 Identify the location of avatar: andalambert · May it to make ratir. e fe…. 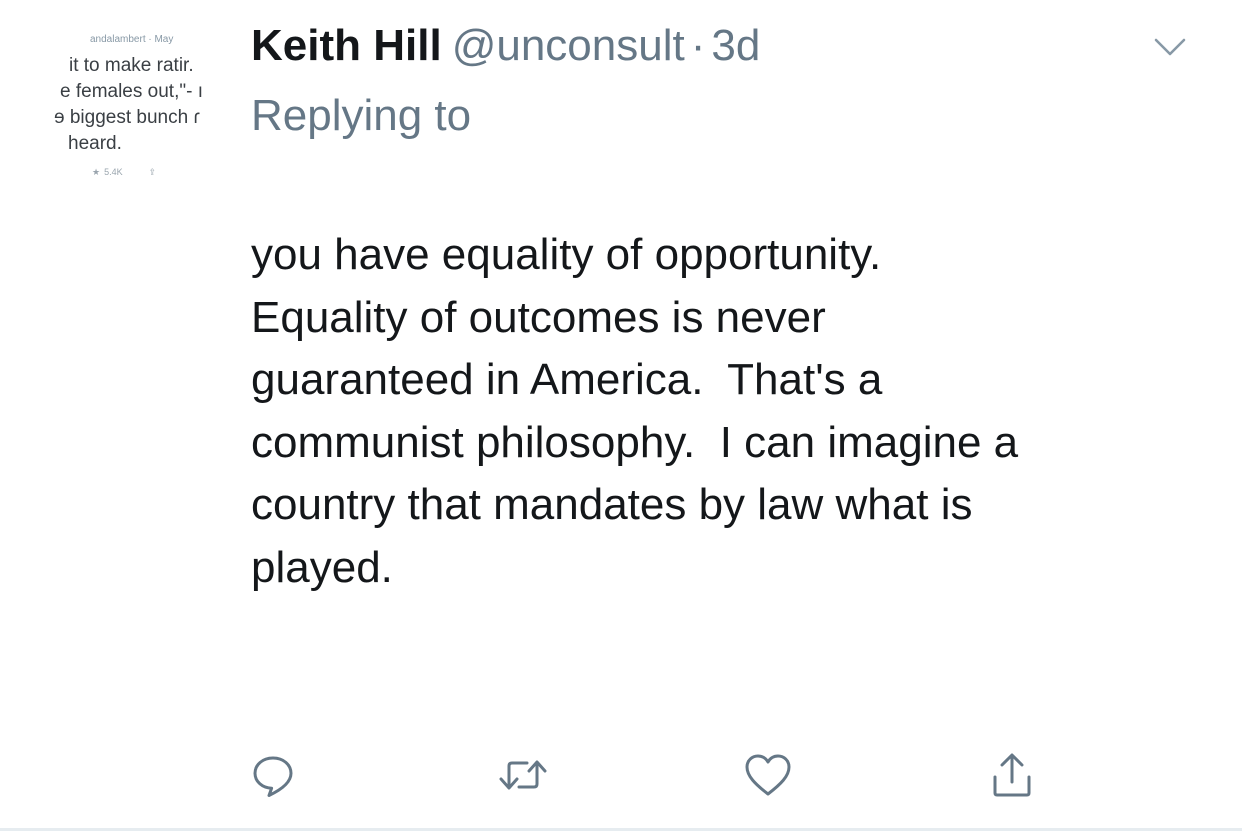
(142, 107).